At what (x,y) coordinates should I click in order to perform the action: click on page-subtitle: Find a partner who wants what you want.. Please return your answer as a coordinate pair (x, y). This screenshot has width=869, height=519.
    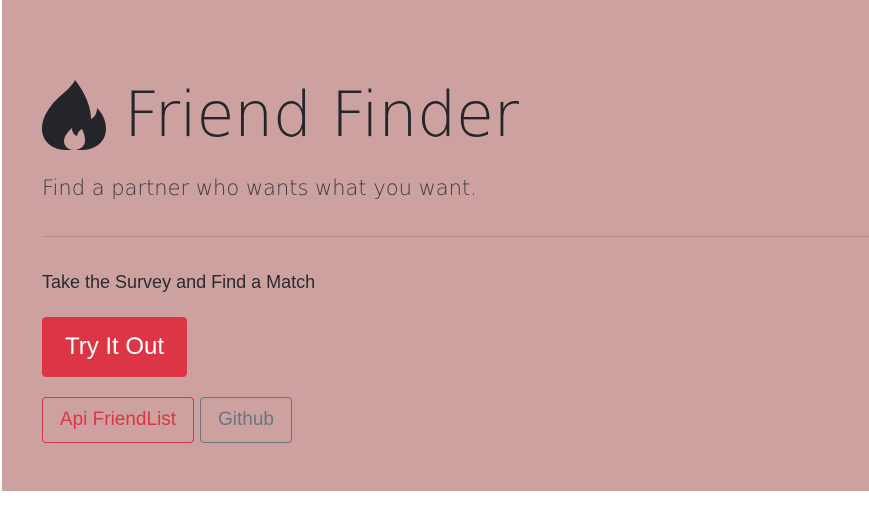
    Looking at the image, I should click on (259, 188).